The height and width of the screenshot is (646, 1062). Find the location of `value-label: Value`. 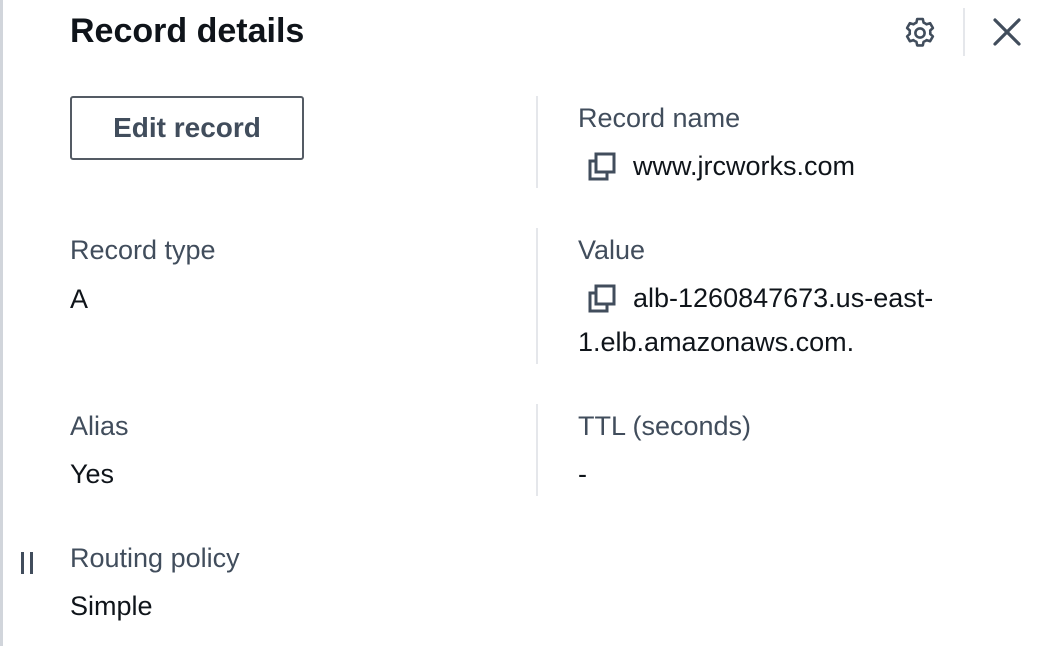

value-label: Value is located at coordinates (612, 250).